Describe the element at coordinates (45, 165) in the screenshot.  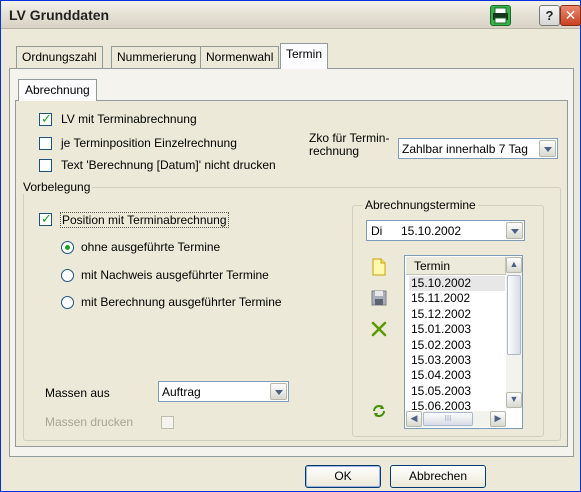
I see `text-nicht-drucken-checkbox` at that location.